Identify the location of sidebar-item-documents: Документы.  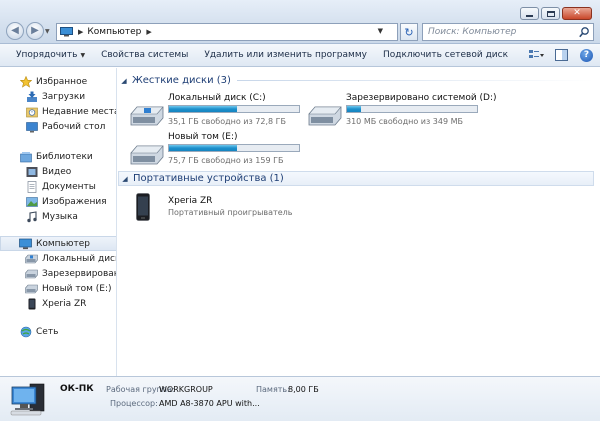
(60, 186).